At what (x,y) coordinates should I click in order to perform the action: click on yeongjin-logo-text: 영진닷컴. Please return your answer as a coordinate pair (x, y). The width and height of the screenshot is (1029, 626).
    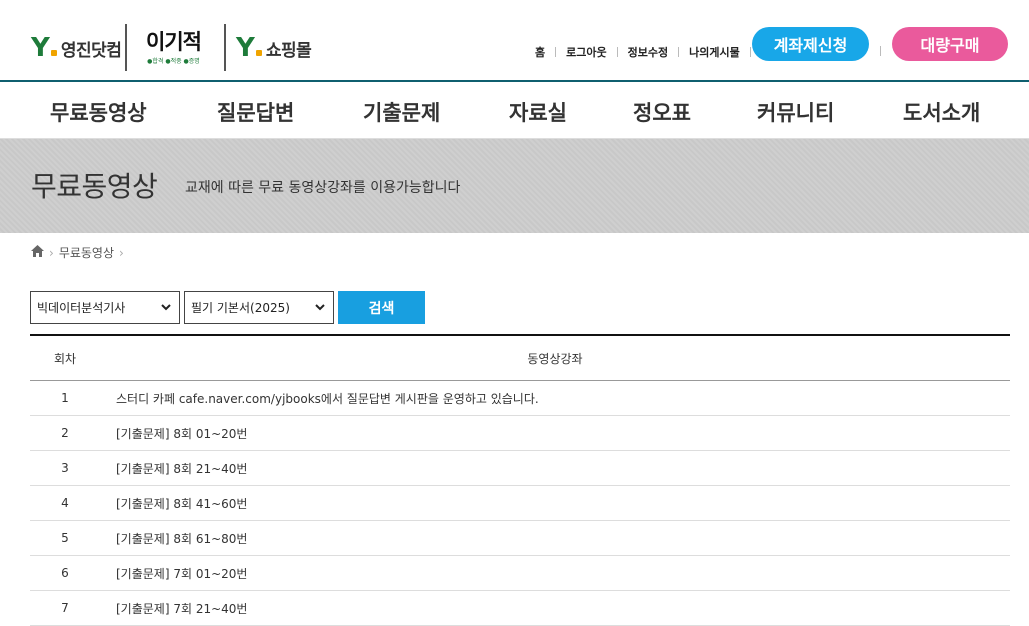
    Looking at the image, I should click on (91, 50).